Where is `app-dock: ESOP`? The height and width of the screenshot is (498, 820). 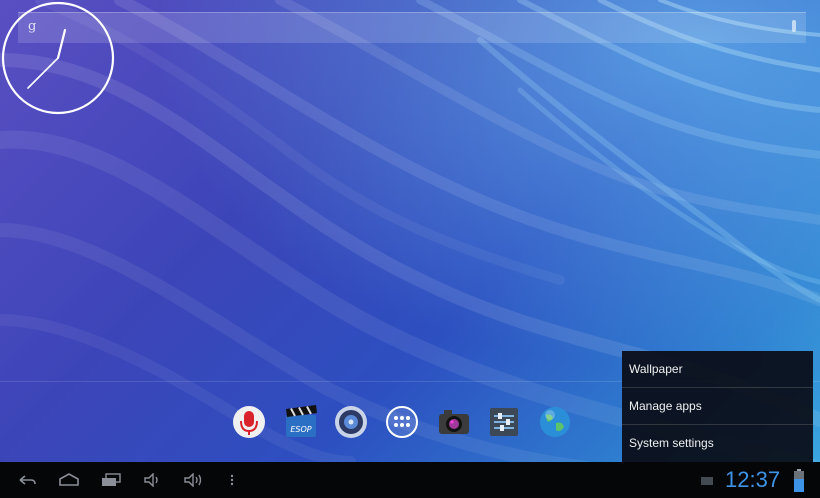
app-dock: ESOP is located at coordinates (405, 425).